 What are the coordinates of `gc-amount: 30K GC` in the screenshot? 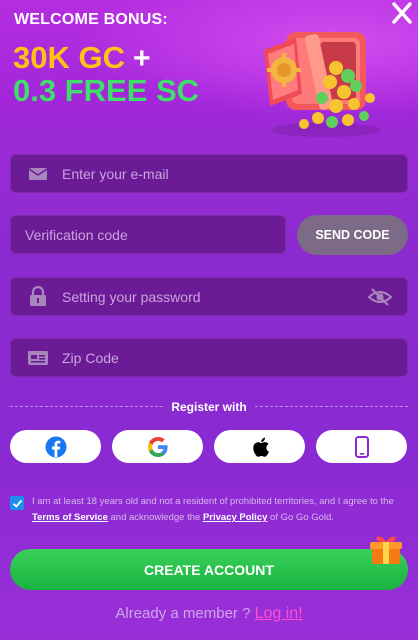 It's located at (69, 57).